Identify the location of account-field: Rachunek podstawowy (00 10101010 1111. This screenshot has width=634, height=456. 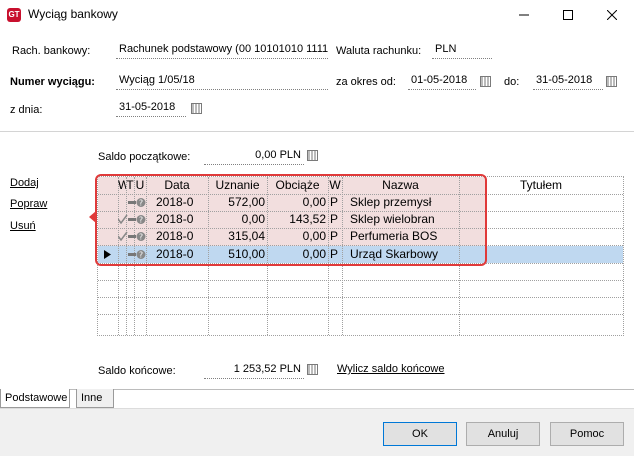
(222, 50).